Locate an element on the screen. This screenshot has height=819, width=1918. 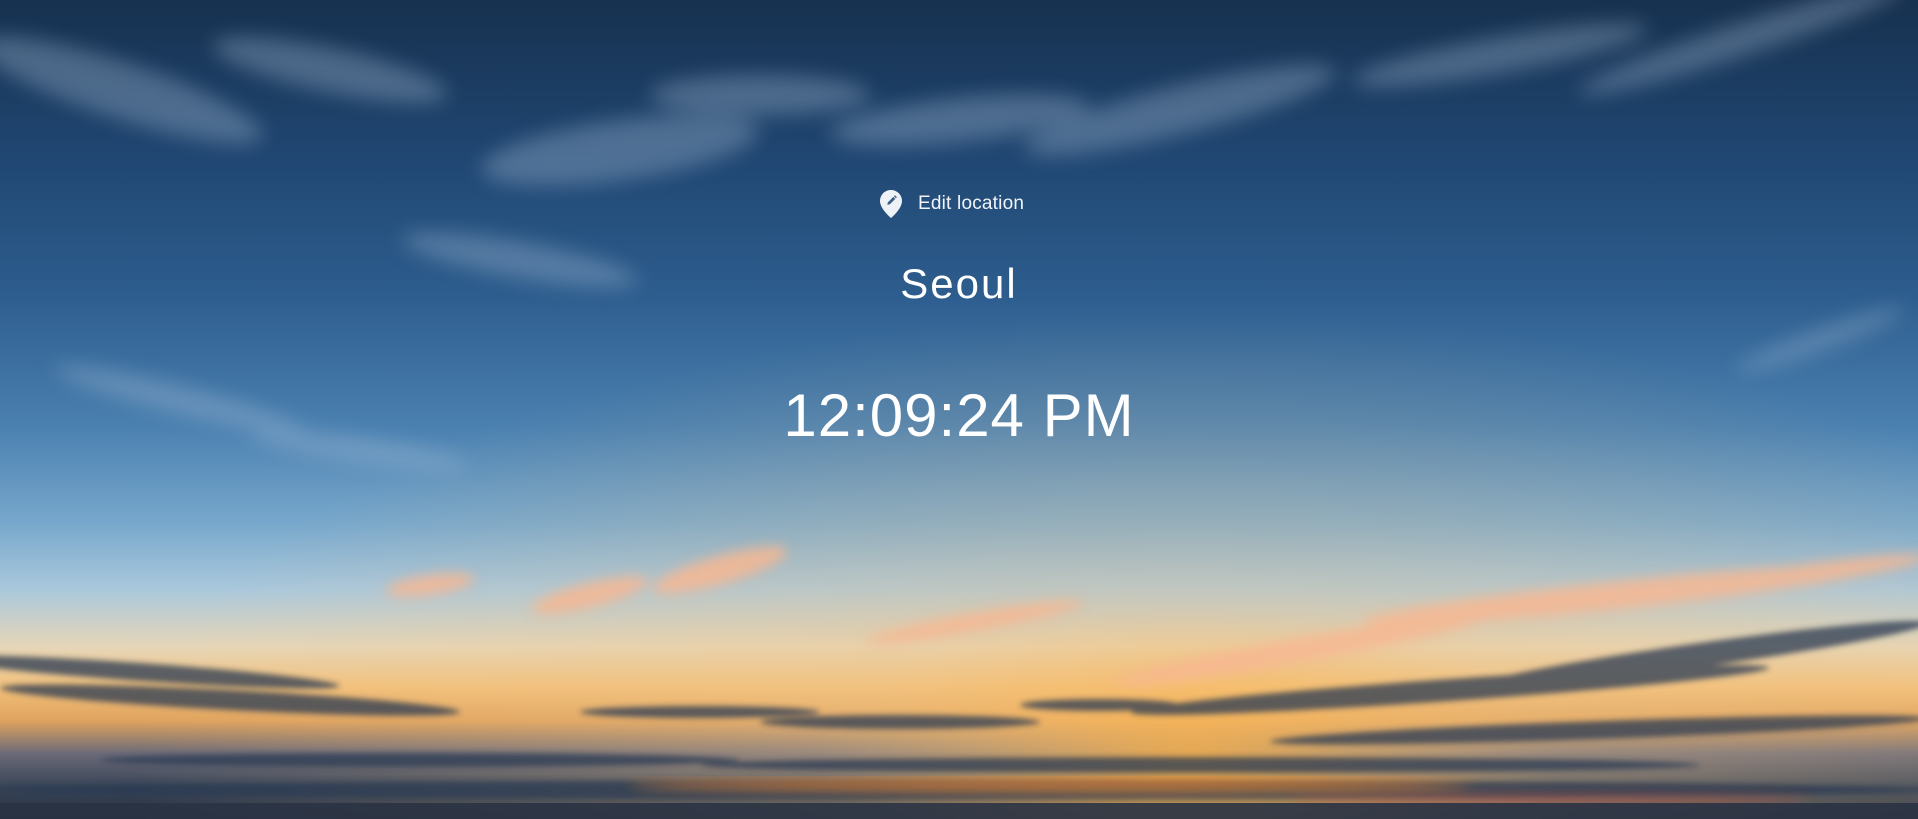
edit-location-button: Edit location is located at coordinates (954, 204).